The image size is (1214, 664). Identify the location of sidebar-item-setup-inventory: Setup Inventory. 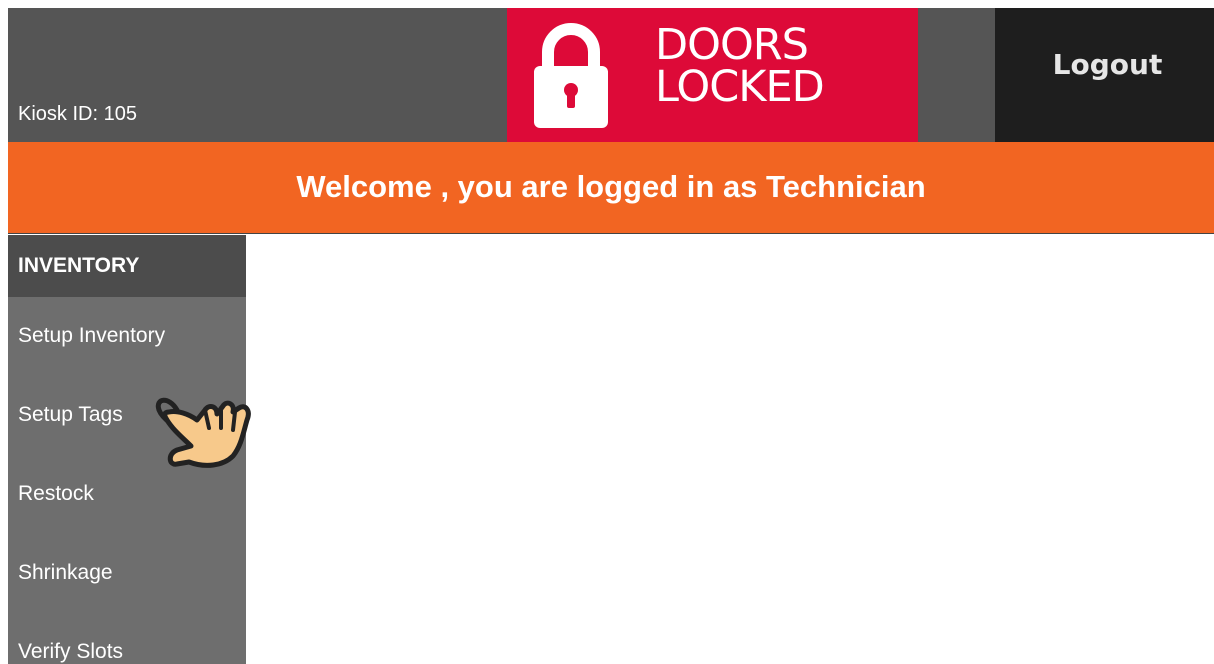
(127, 336).